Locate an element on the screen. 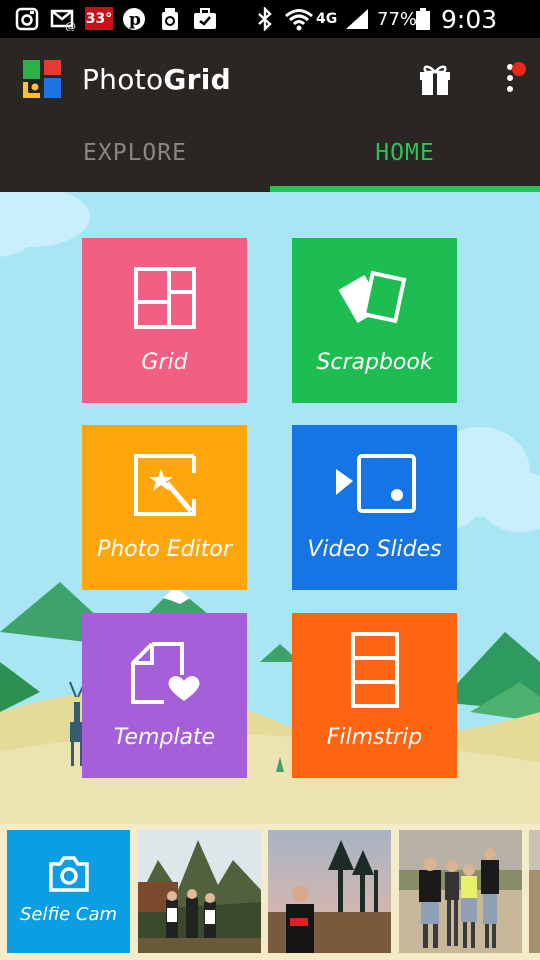 The height and width of the screenshot is (960, 540). wifi-icon is located at coordinates (299, 19).